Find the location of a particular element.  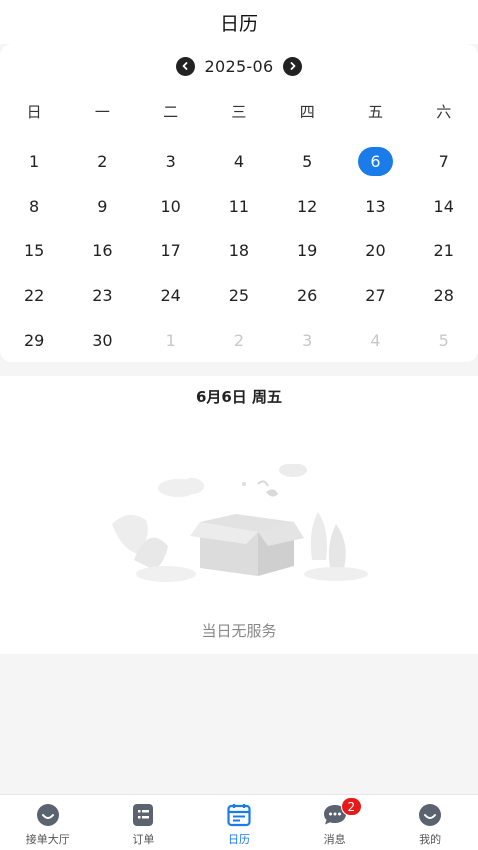

calendar-day-outside-month: 3 is located at coordinates (307, 340).